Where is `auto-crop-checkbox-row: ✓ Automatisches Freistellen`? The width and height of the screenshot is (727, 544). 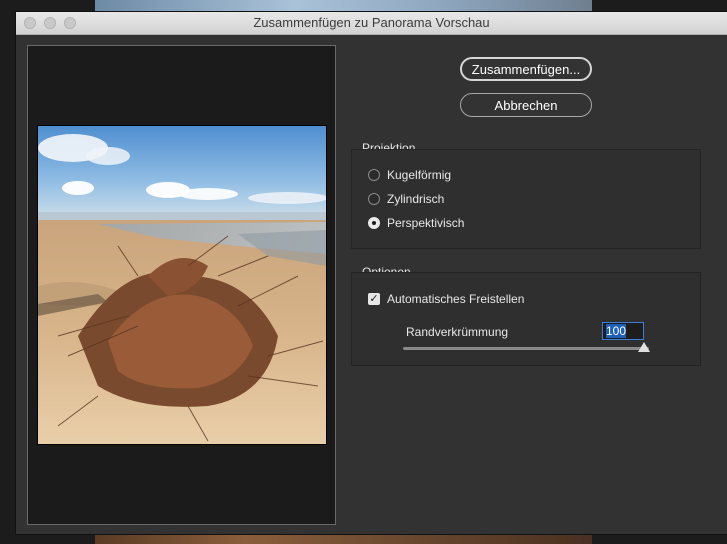
auto-crop-checkbox-row: ✓ Automatisches Freistellen is located at coordinates (446, 299).